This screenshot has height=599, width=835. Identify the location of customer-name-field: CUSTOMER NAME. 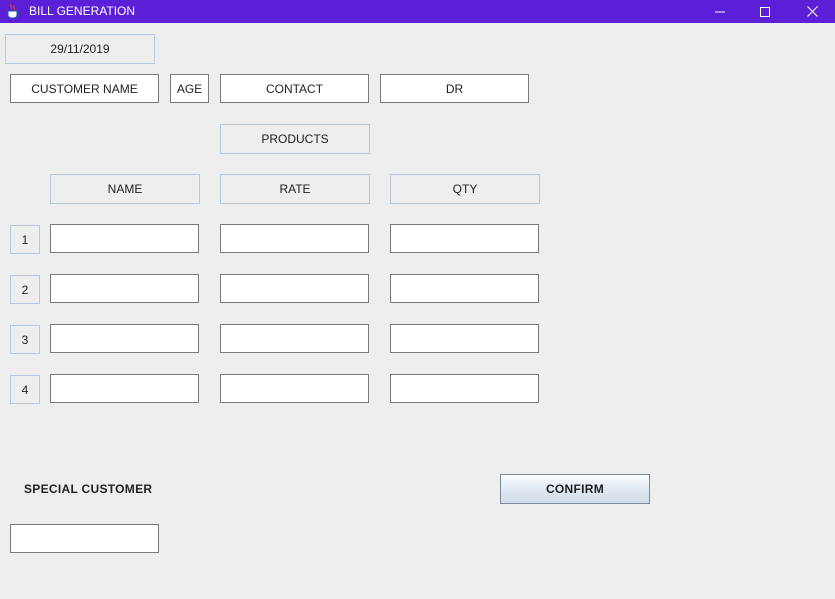
(84, 88).